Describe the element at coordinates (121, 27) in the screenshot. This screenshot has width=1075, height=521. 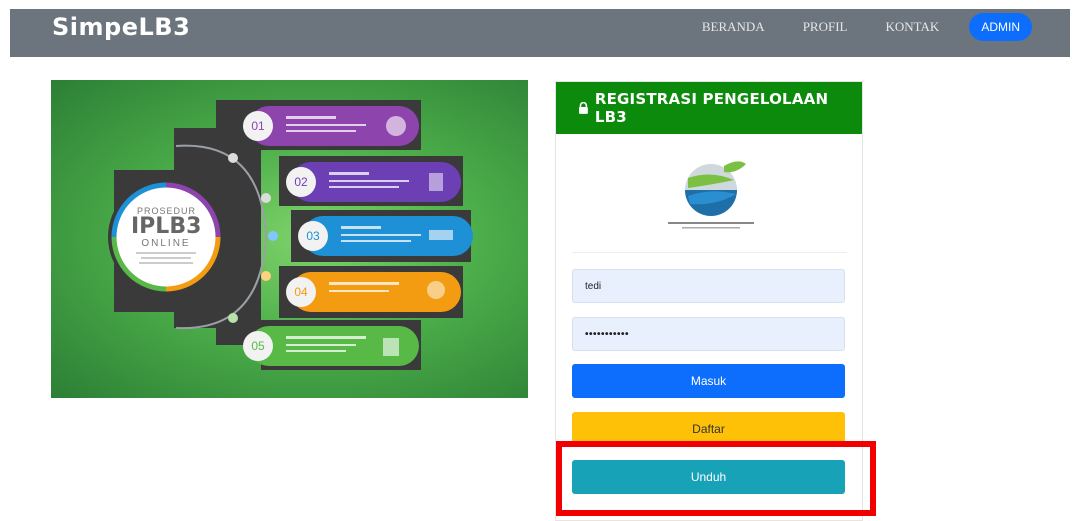
I see `brand-logo: SimpeLB3` at that location.